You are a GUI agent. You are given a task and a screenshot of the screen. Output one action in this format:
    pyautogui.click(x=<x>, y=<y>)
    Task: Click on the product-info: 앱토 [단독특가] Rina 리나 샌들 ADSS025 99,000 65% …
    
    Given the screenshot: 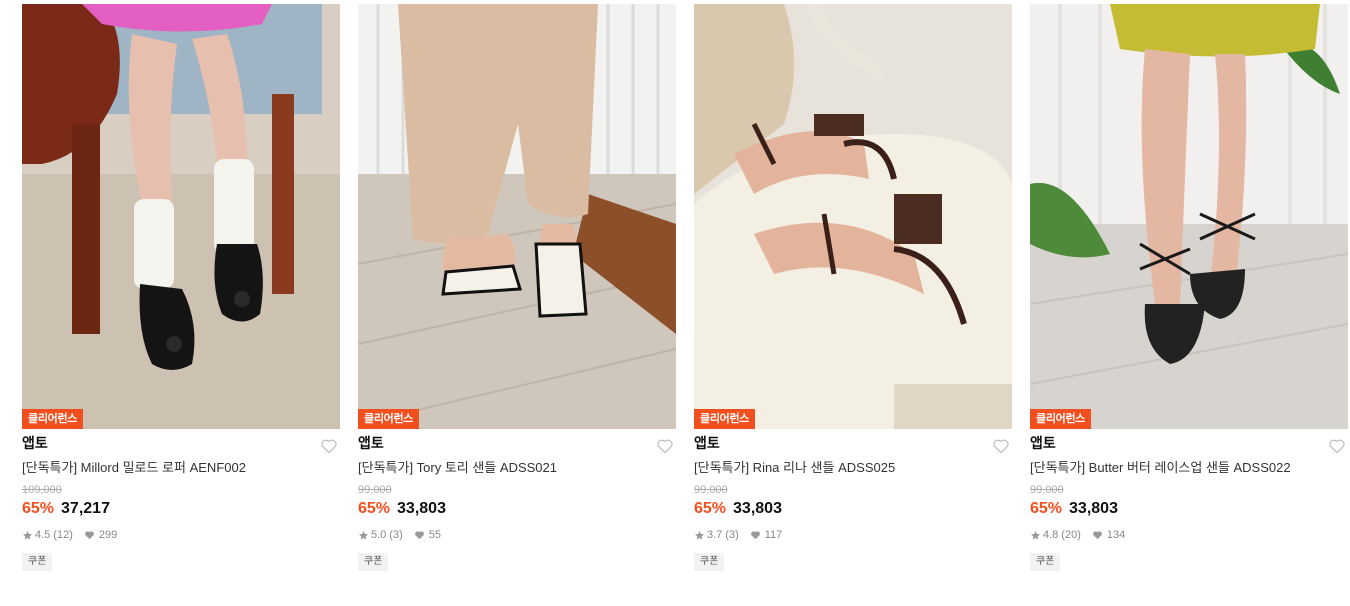 What is the action you would take?
    pyautogui.click(x=853, y=500)
    